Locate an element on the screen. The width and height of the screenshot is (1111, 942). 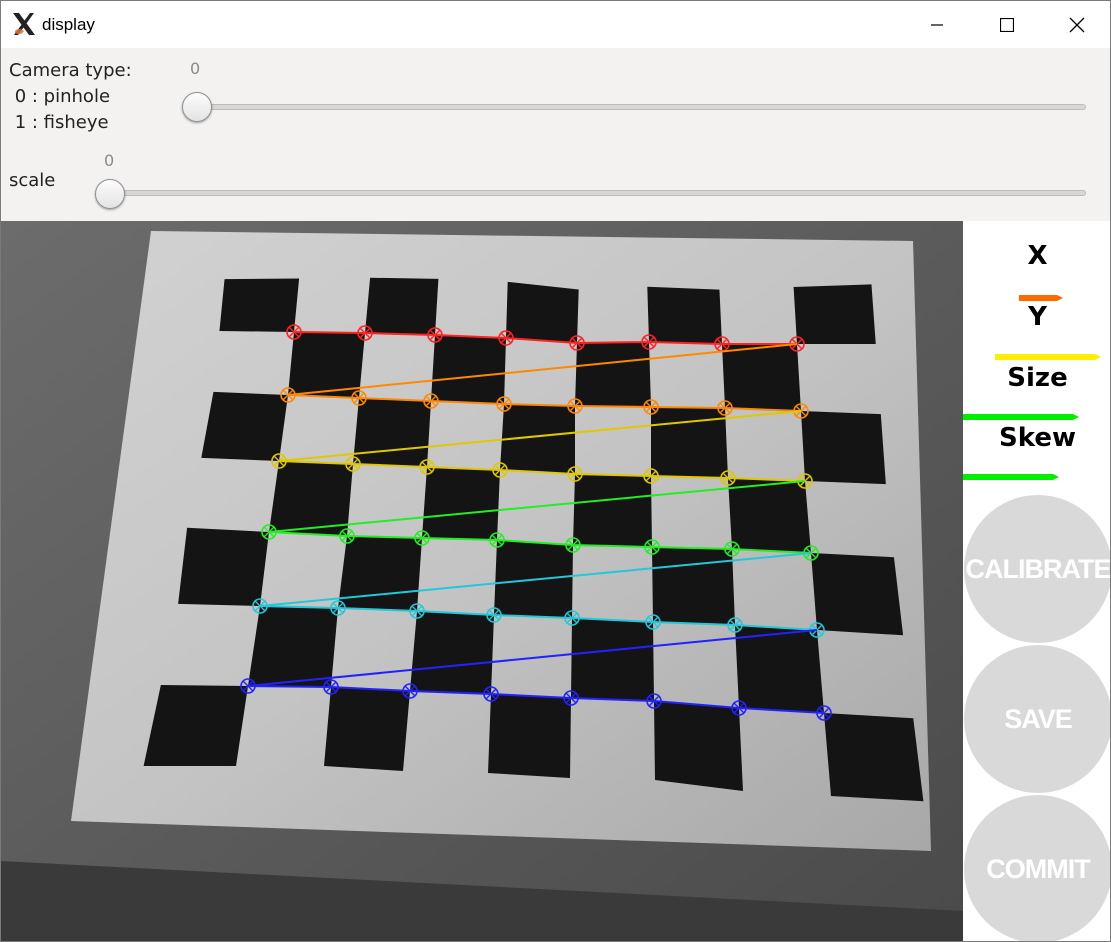
commit-button: COMMIT is located at coordinates (1037, 868).